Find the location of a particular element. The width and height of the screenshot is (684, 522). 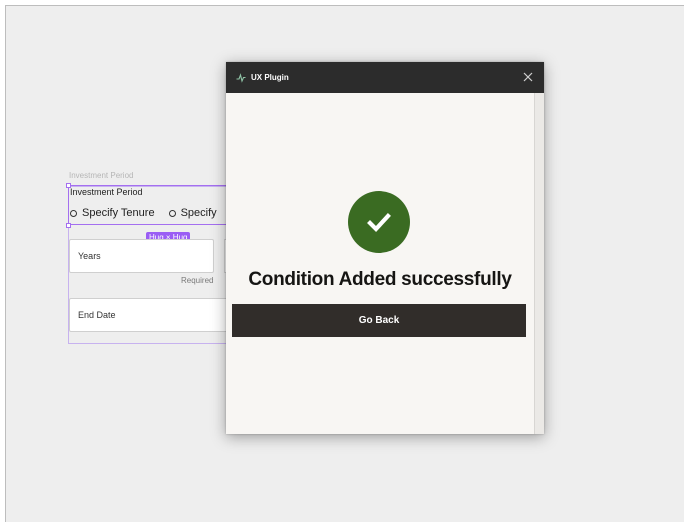

radio-label: Specify is located at coordinates (198, 213).